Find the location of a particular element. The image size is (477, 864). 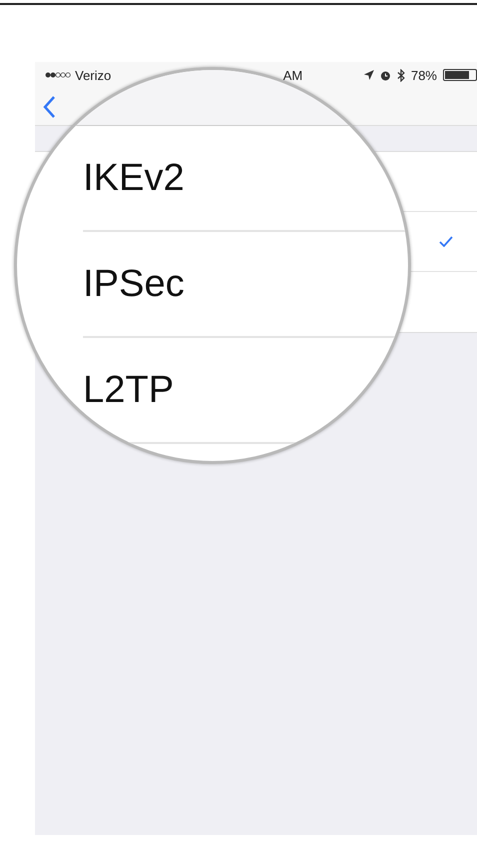

signal-dots-icon is located at coordinates (58, 75).